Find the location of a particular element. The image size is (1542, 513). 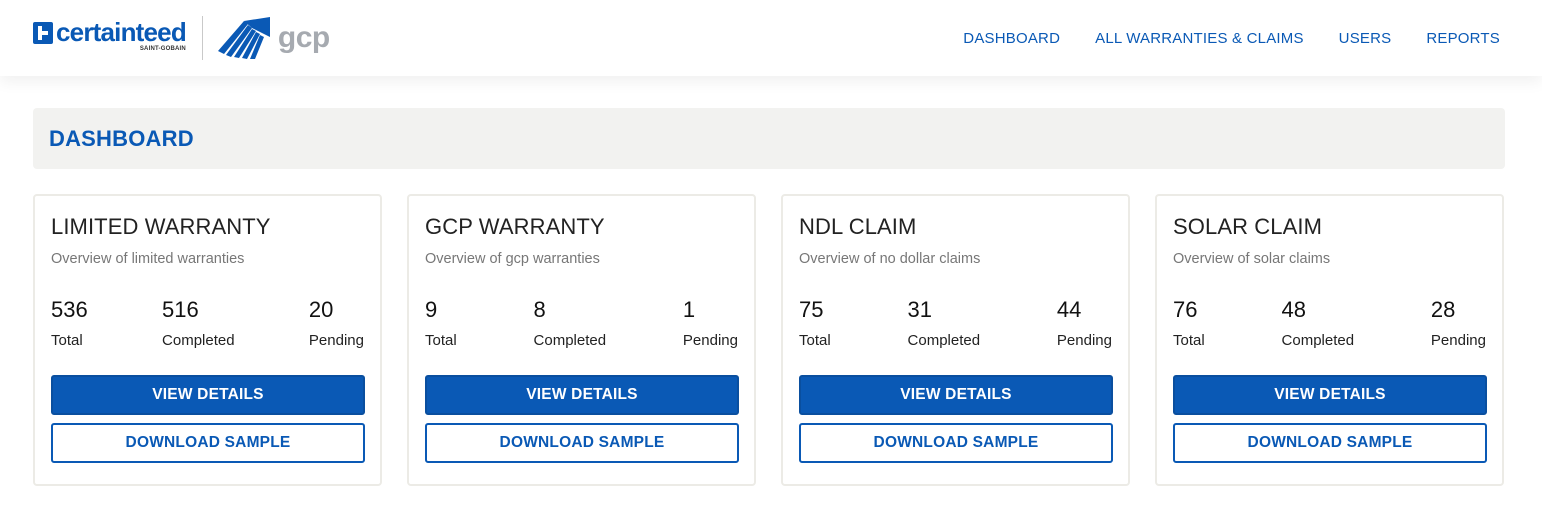

saint-gobain-logo-text: SAINT-GOBAIN is located at coordinates (162, 48).